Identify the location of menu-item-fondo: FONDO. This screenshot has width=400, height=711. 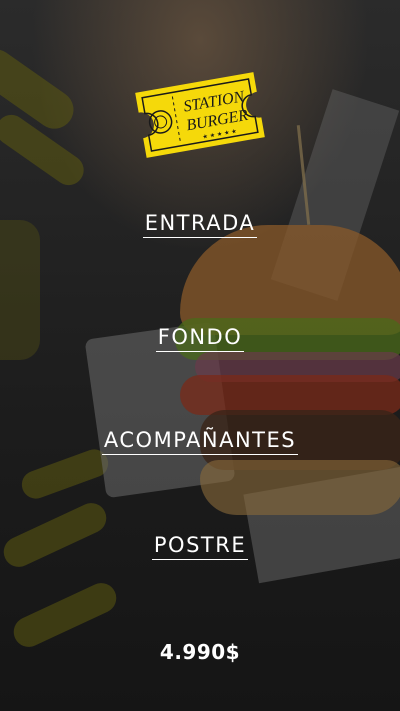
(200, 338).